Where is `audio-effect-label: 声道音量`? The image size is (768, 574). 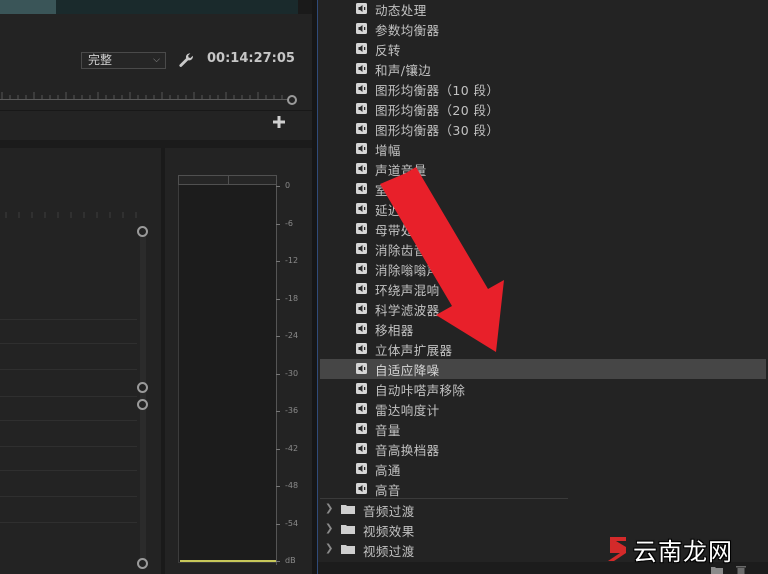 audio-effect-label: 声道音量 is located at coordinates (401, 170).